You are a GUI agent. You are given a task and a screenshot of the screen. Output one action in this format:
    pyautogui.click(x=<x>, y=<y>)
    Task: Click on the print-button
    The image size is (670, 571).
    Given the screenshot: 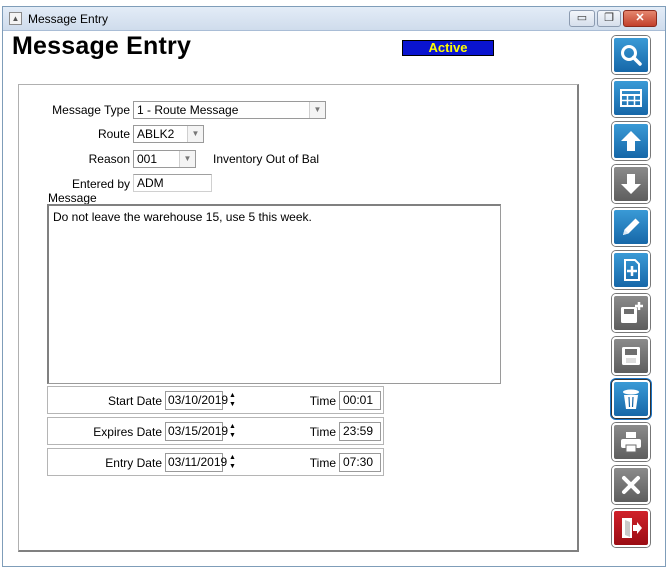 What is the action you would take?
    pyautogui.click(x=631, y=442)
    